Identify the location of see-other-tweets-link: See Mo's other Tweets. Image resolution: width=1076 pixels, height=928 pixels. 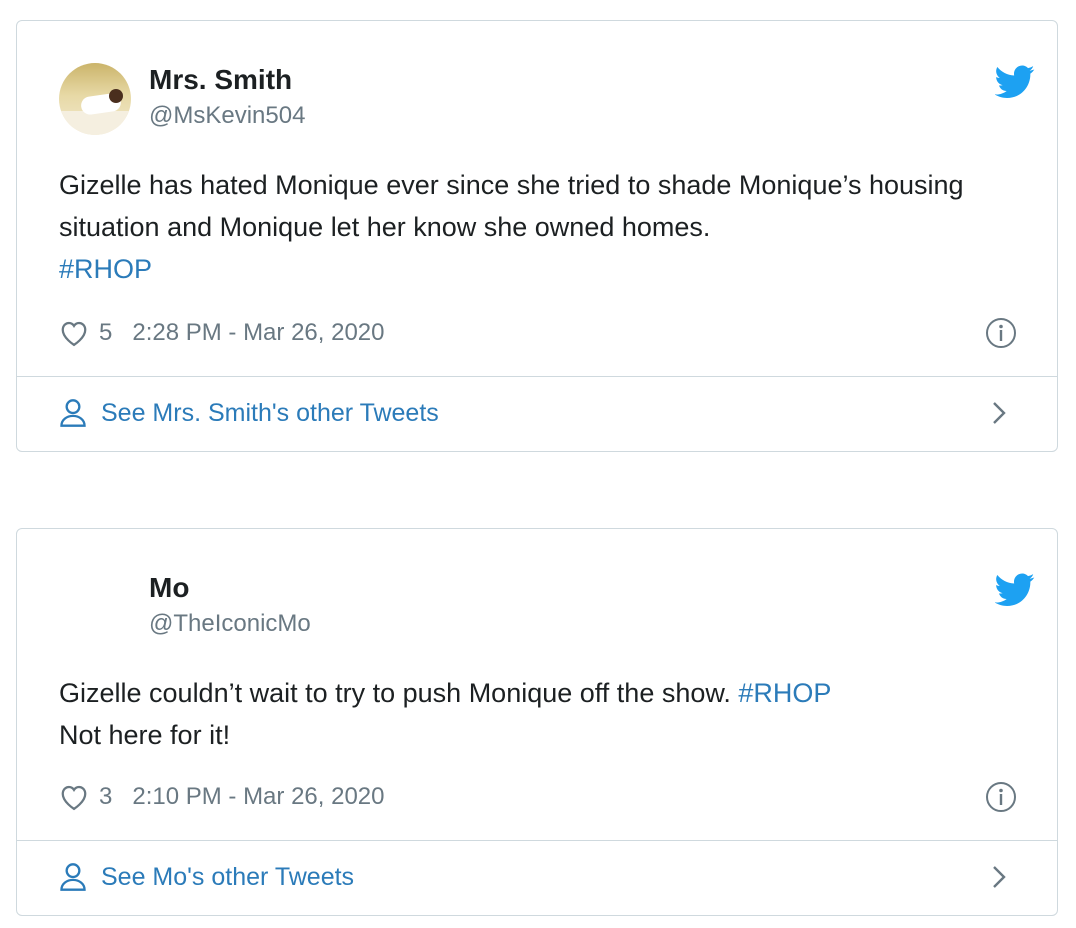
(538, 877).